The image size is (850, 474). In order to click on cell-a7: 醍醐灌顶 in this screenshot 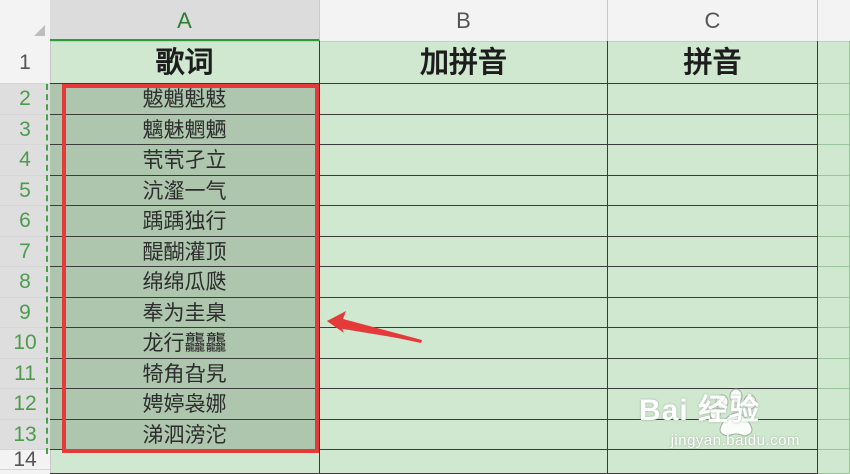, I will do `click(185, 251)`.